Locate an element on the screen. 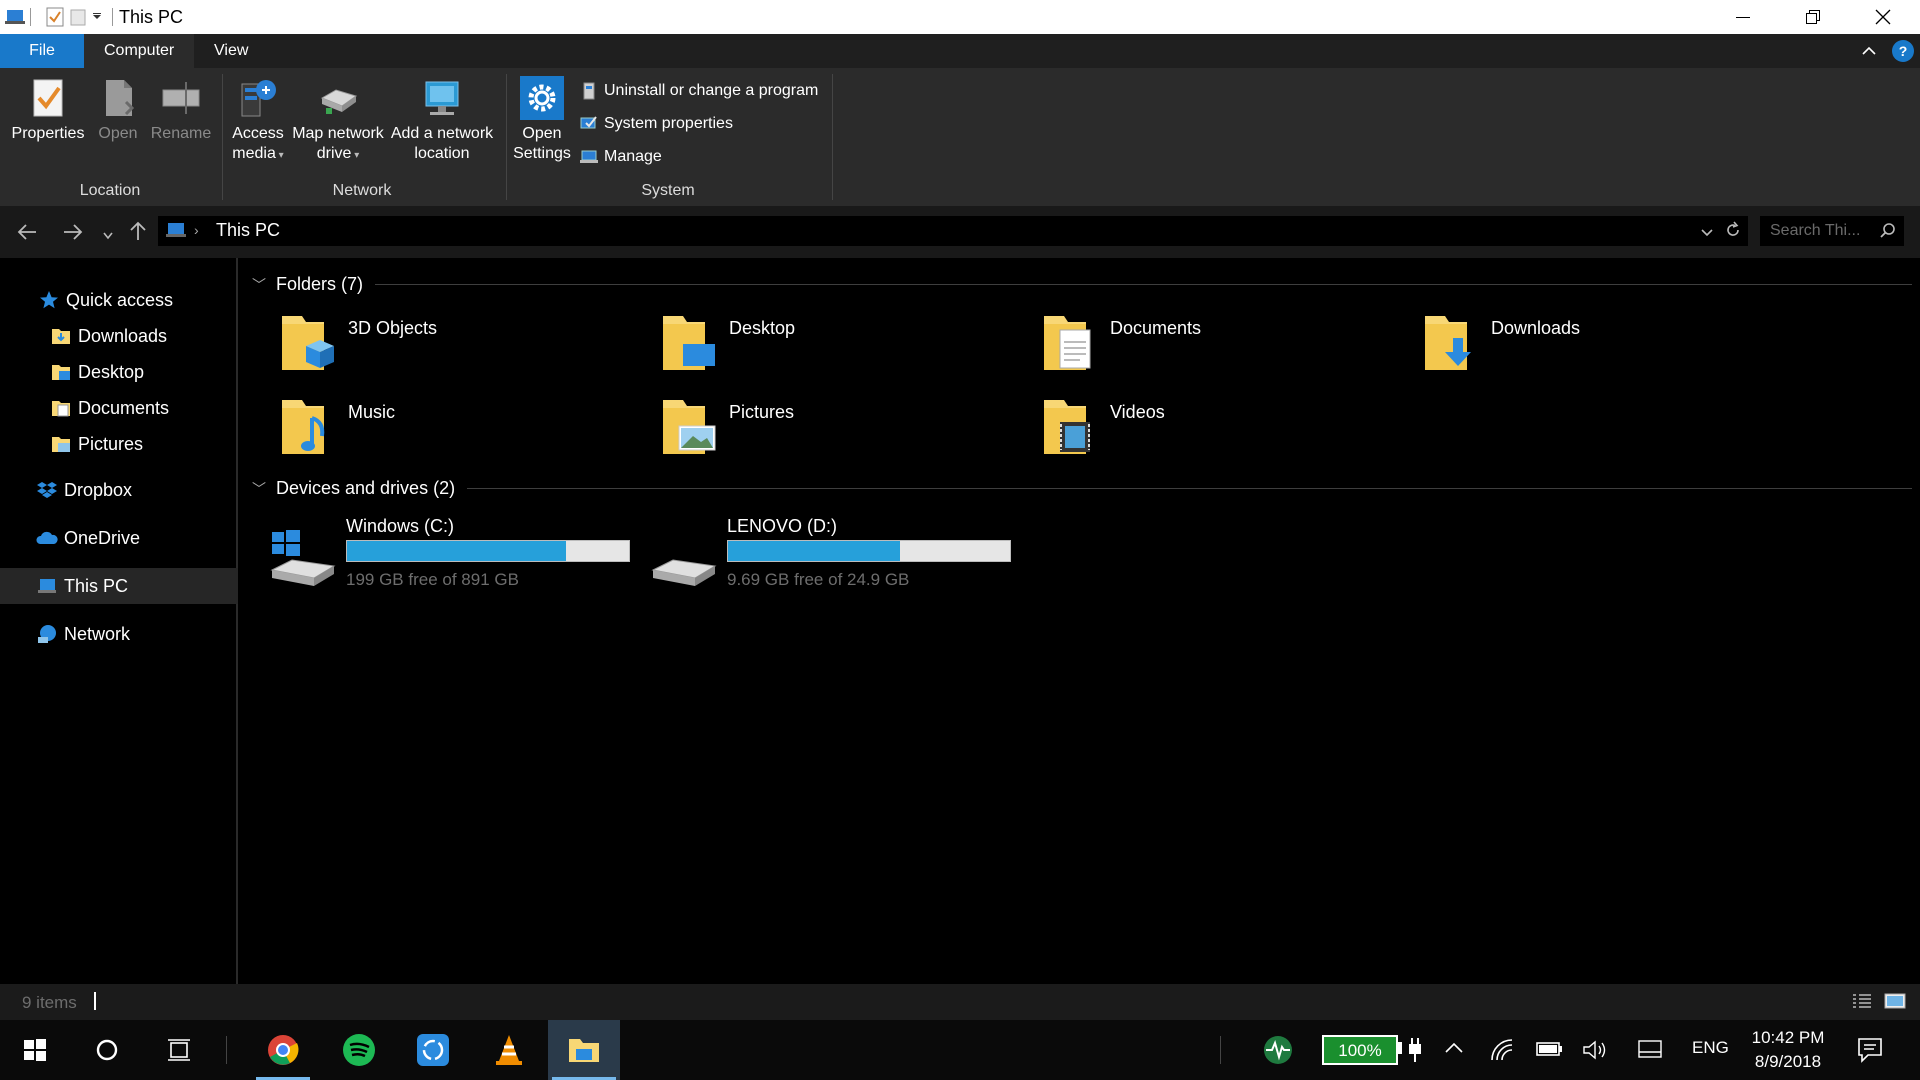  breadcrumb-chevron-icon: › is located at coordinates (196, 230).